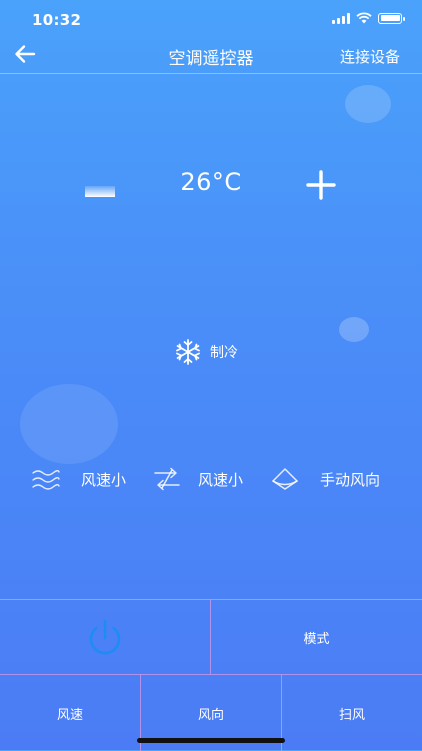  I want to click on wind-direction-status: 风速小, so click(197, 479).